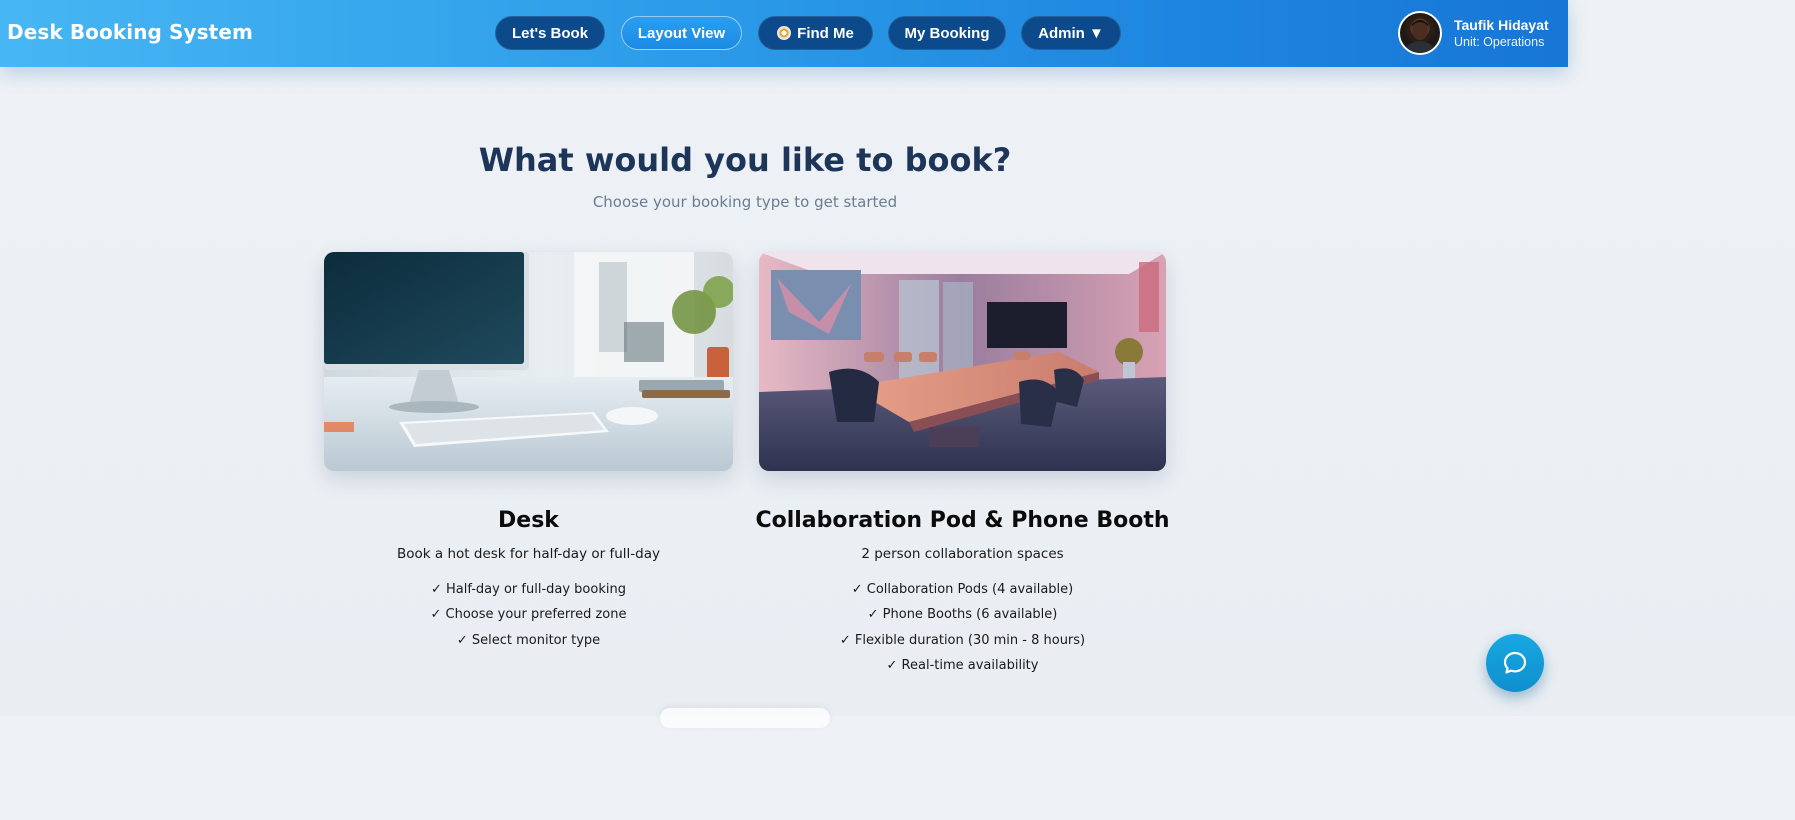  I want to click on nav-label: Find Me, so click(825, 33).